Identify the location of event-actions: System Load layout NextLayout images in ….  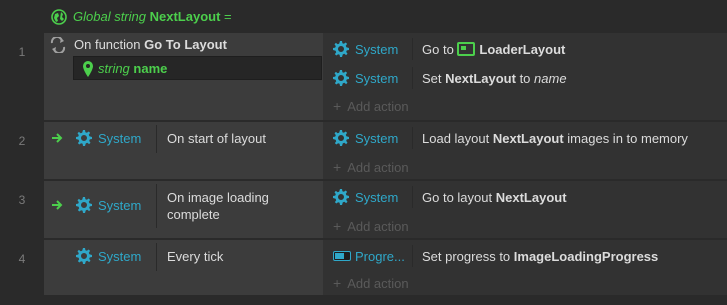
(525, 150).